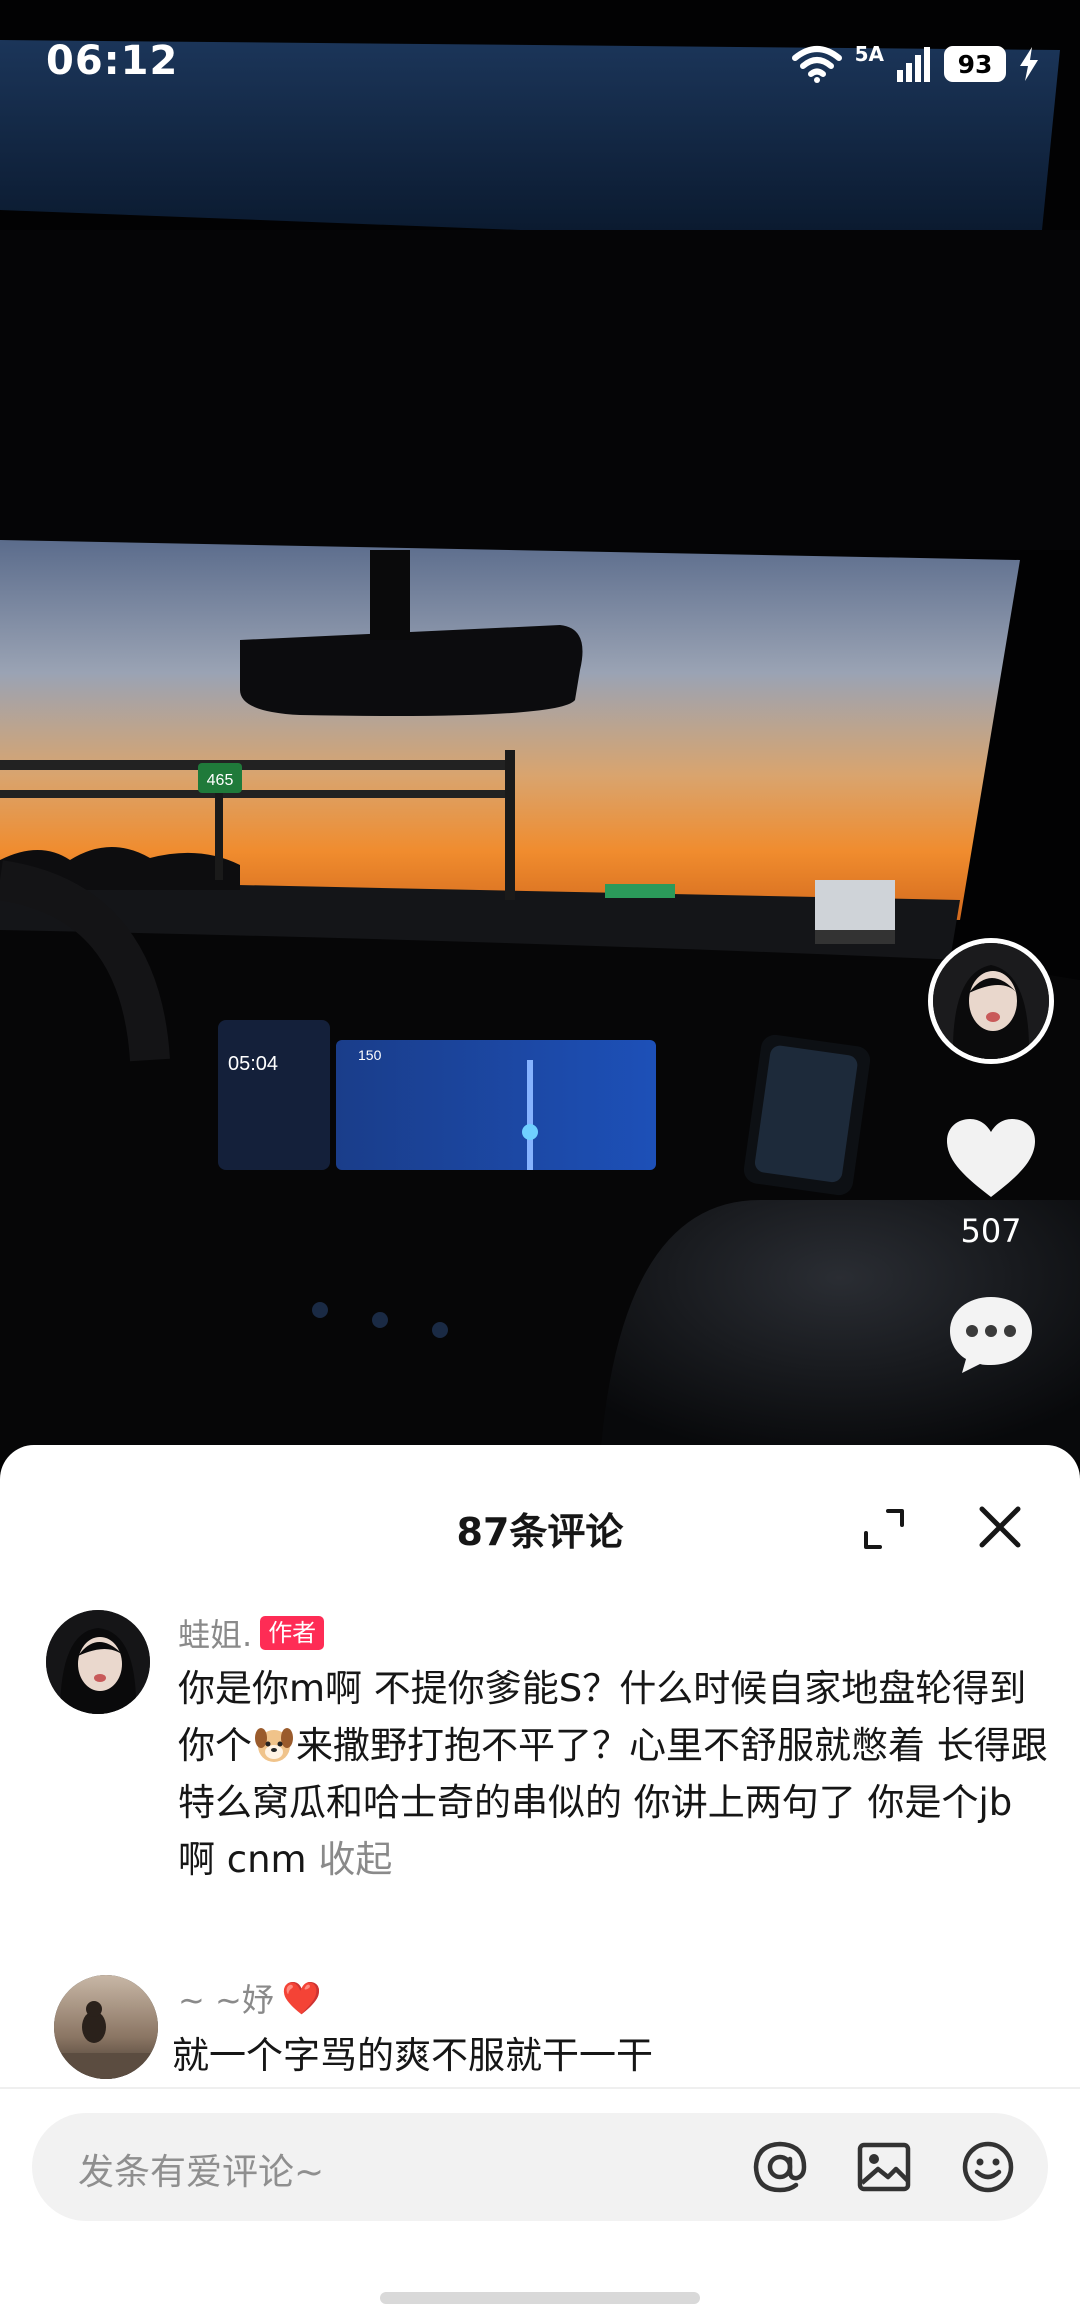 Image resolution: width=1080 pixels, height=2324 pixels. Describe the element at coordinates (816, 64) in the screenshot. I see `wifi-icon` at that location.